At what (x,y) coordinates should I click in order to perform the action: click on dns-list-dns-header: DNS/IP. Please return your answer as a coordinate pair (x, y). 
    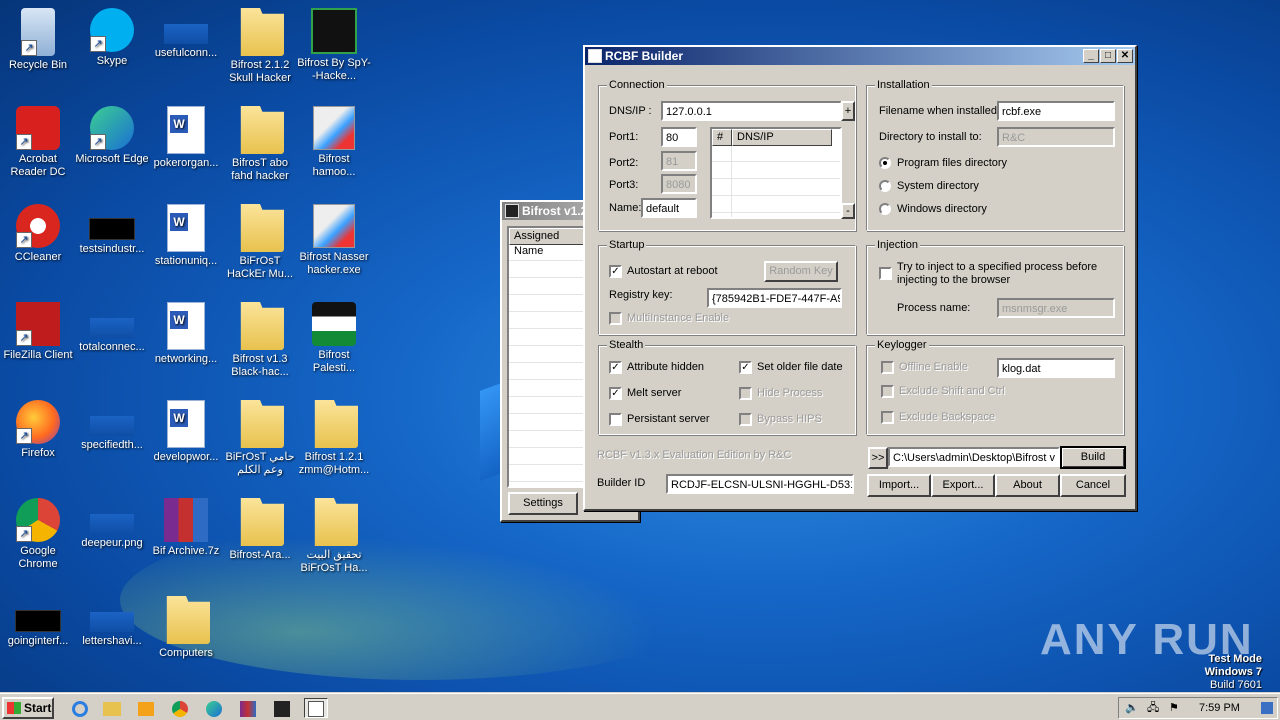
    Looking at the image, I should click on (782, 137).